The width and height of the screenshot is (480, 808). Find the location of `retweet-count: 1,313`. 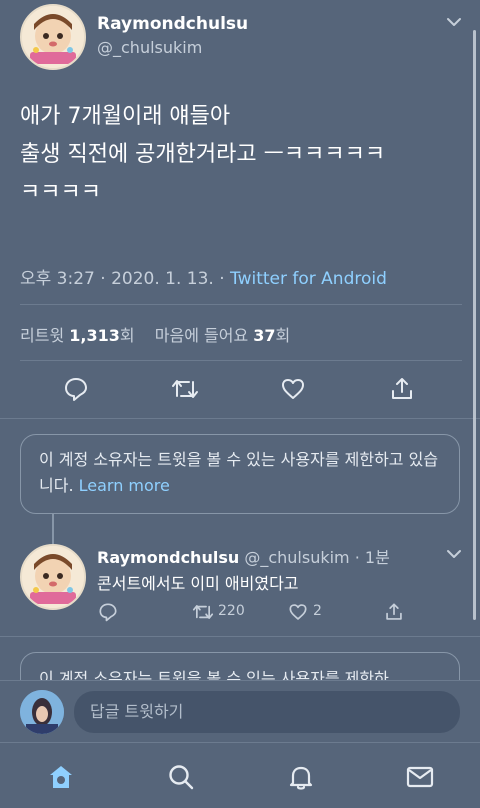

retweet-count: 1,313 is located at coordinates (94, 335).